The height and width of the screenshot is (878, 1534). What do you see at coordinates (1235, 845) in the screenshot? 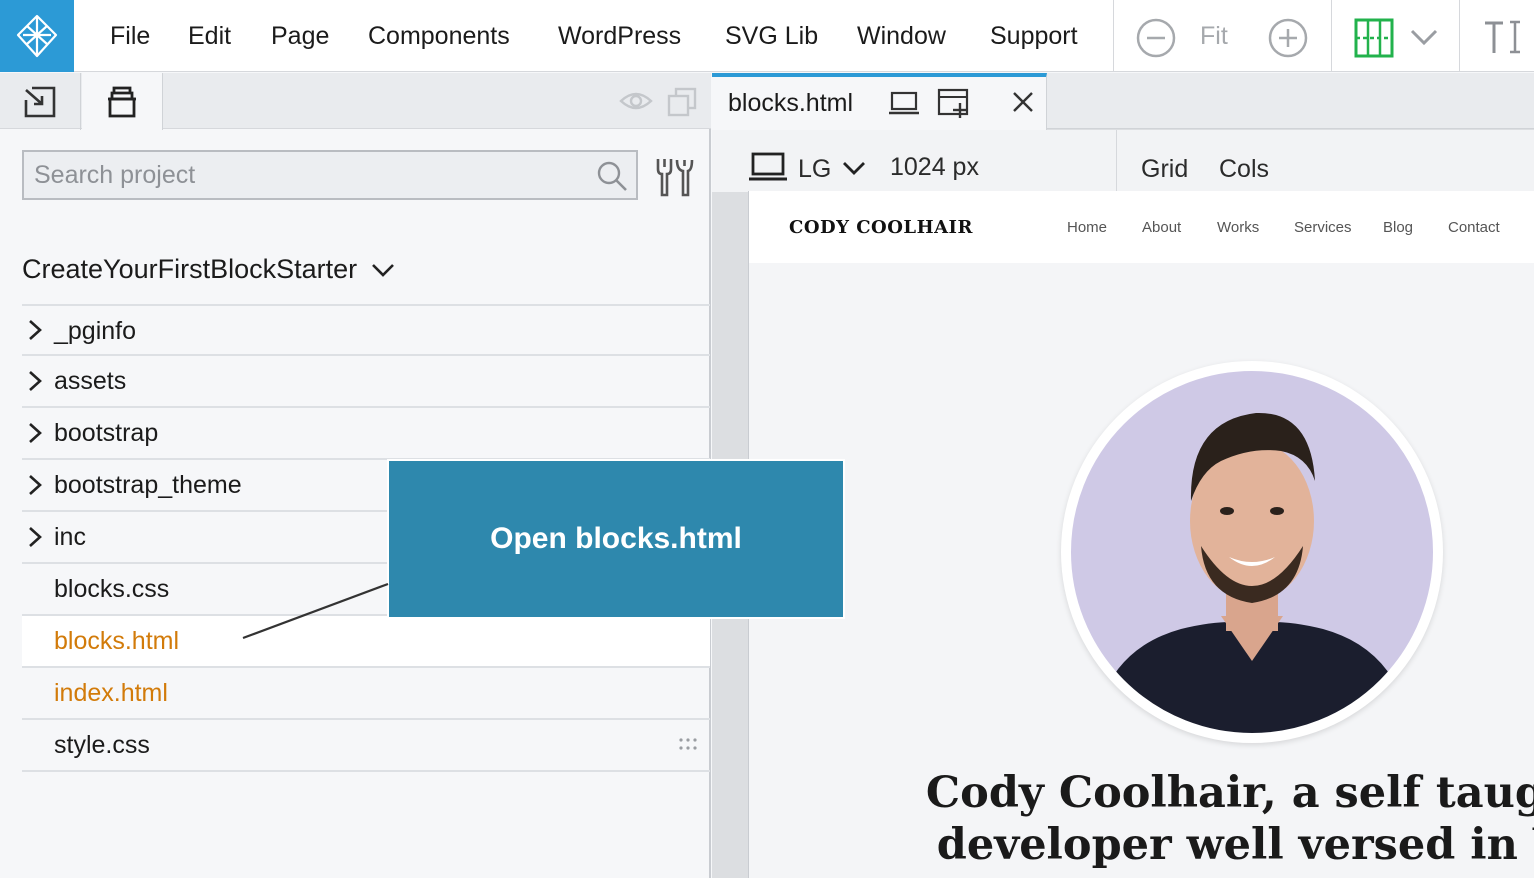
I see `hero-line: developer well versed in Visu` at bounding box center [1235, 845].